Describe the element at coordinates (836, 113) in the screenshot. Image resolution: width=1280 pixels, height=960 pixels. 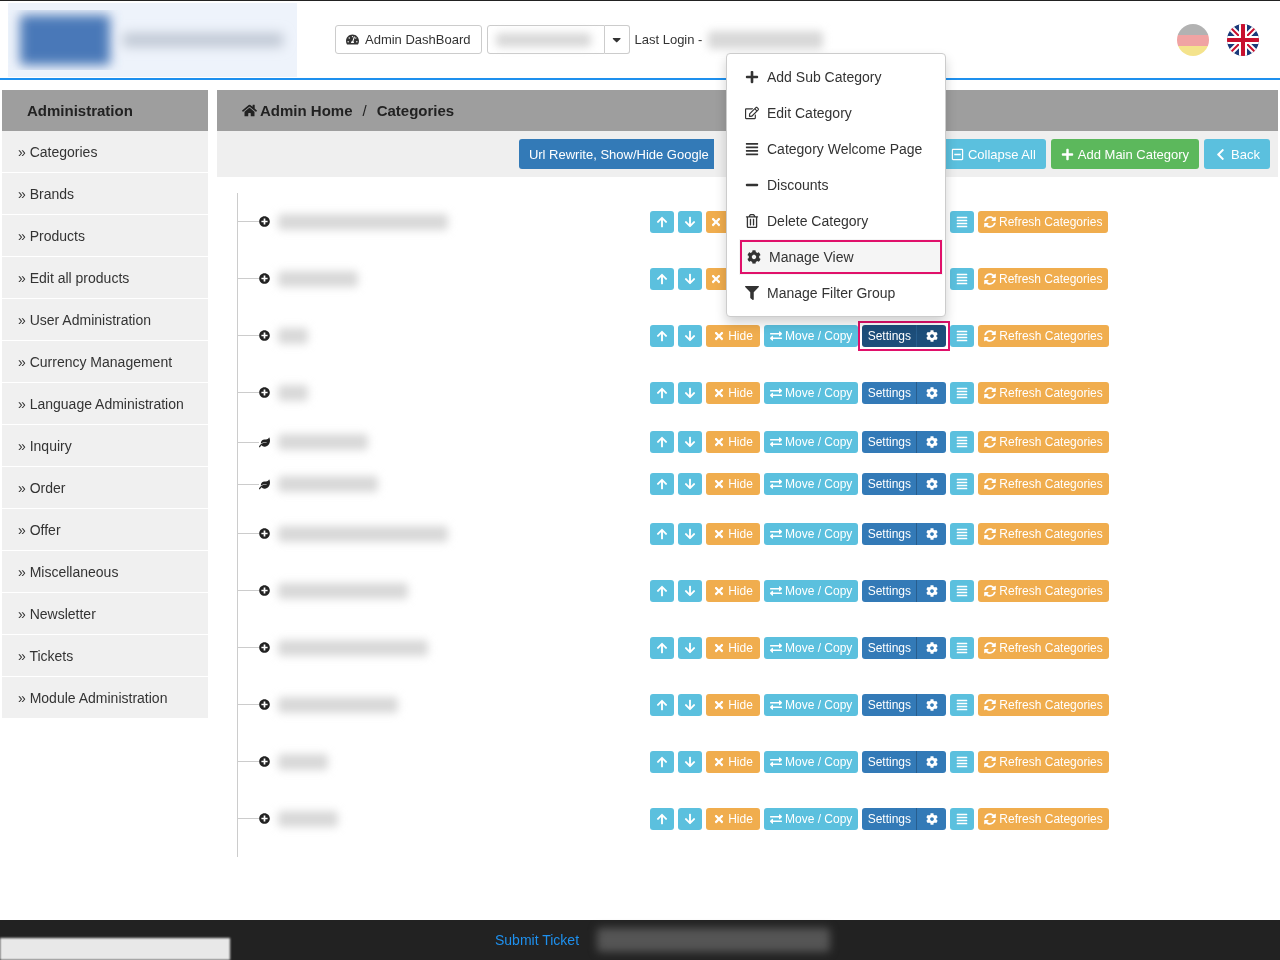
I see `menu-item: Edit Category` at that location.